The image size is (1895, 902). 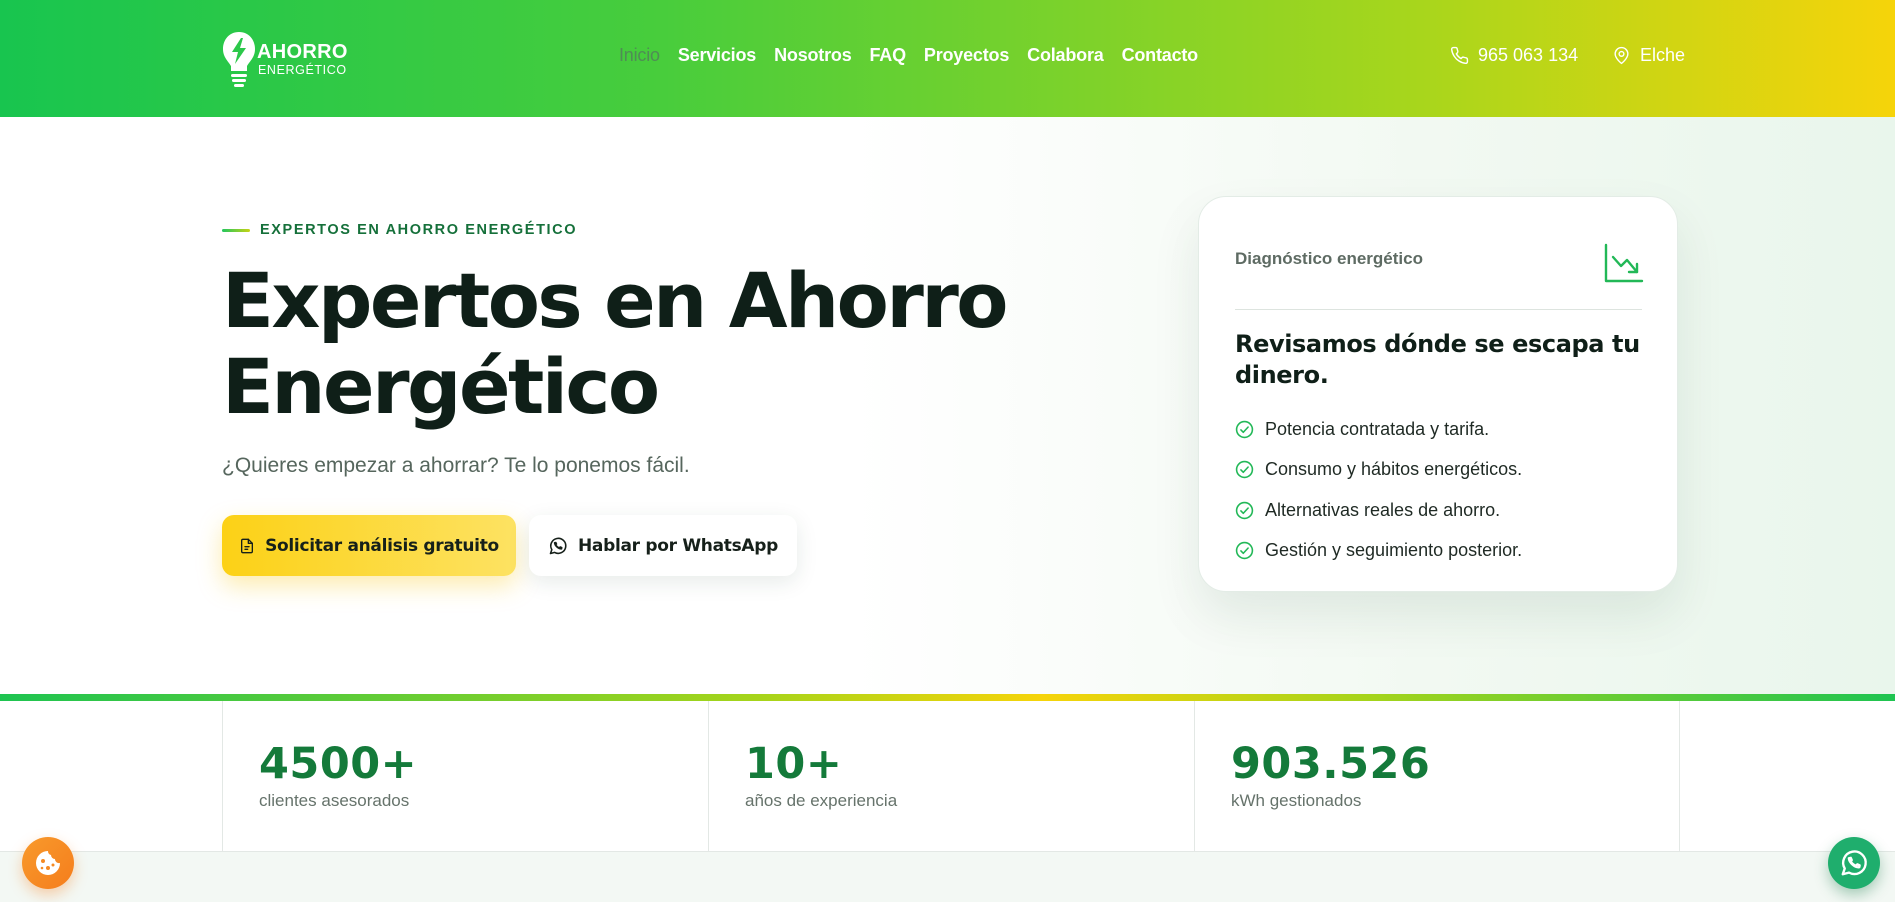 I want to click on lightbulb-icon, so click(x=239, y=59).